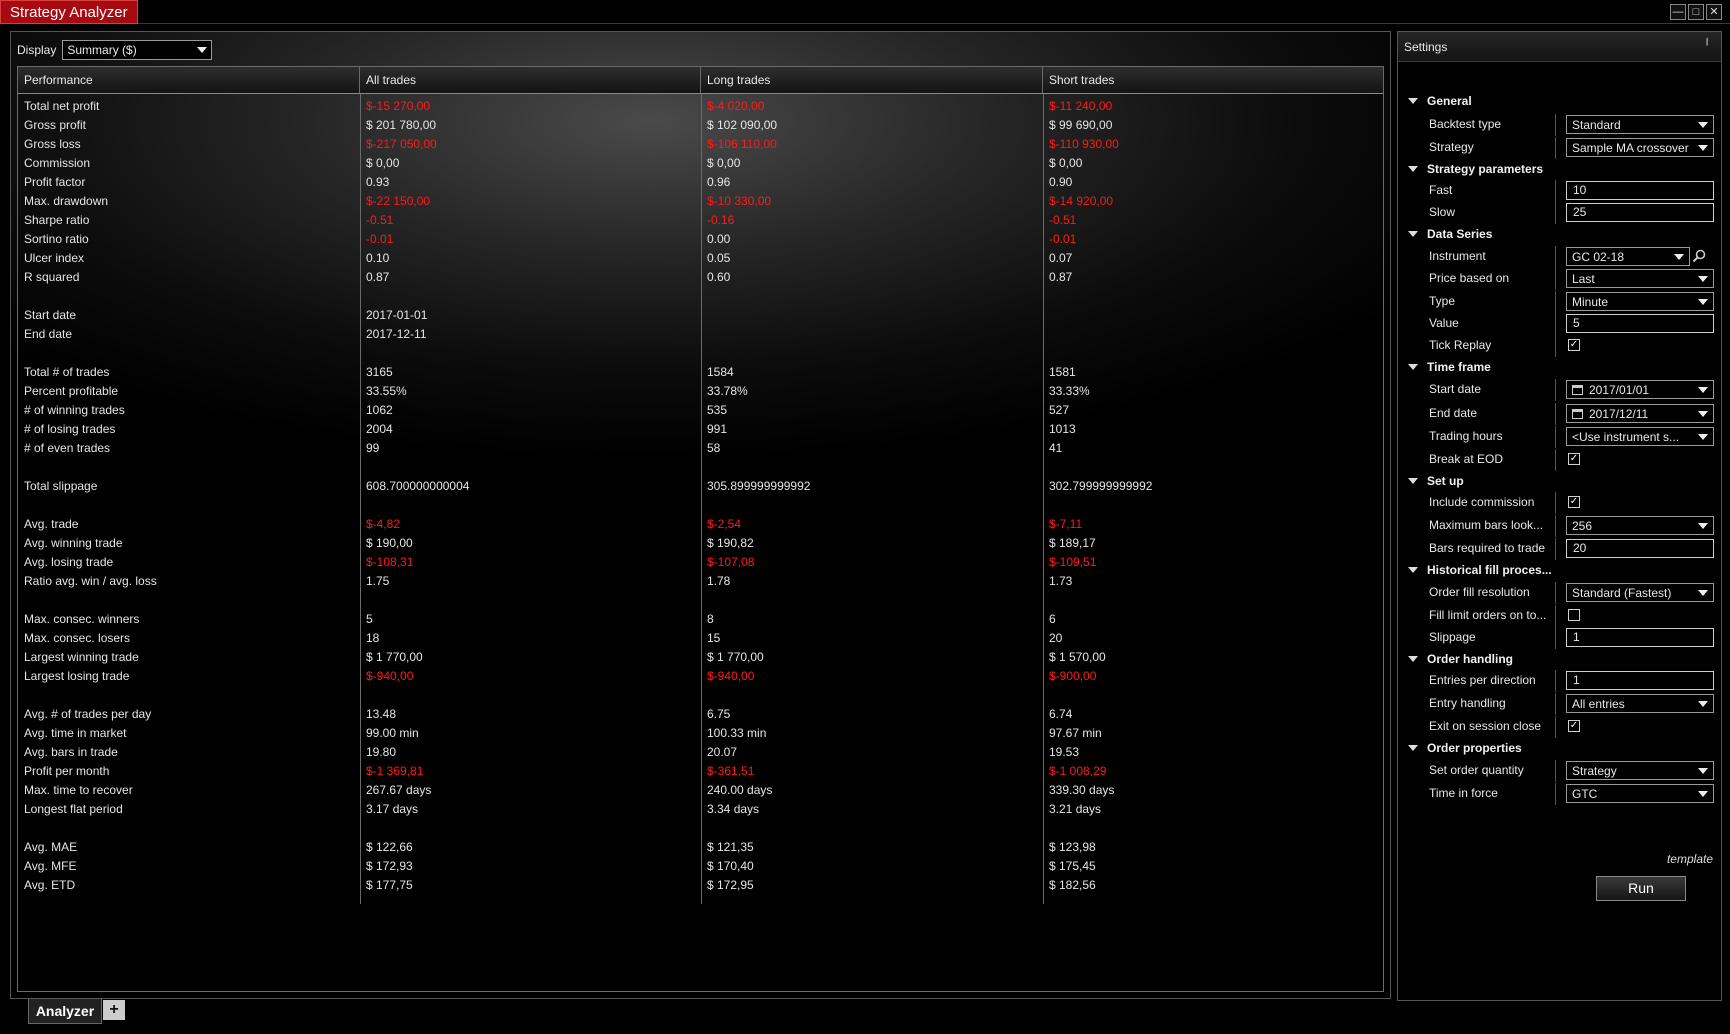  I want to click on header-long-trades: Long trades, so click(872, 80).